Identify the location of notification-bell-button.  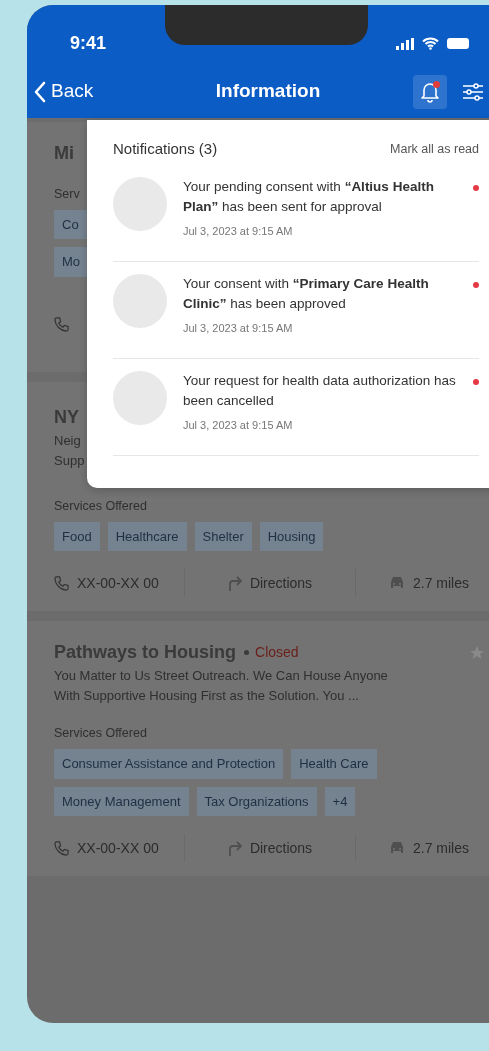
(430, 91).